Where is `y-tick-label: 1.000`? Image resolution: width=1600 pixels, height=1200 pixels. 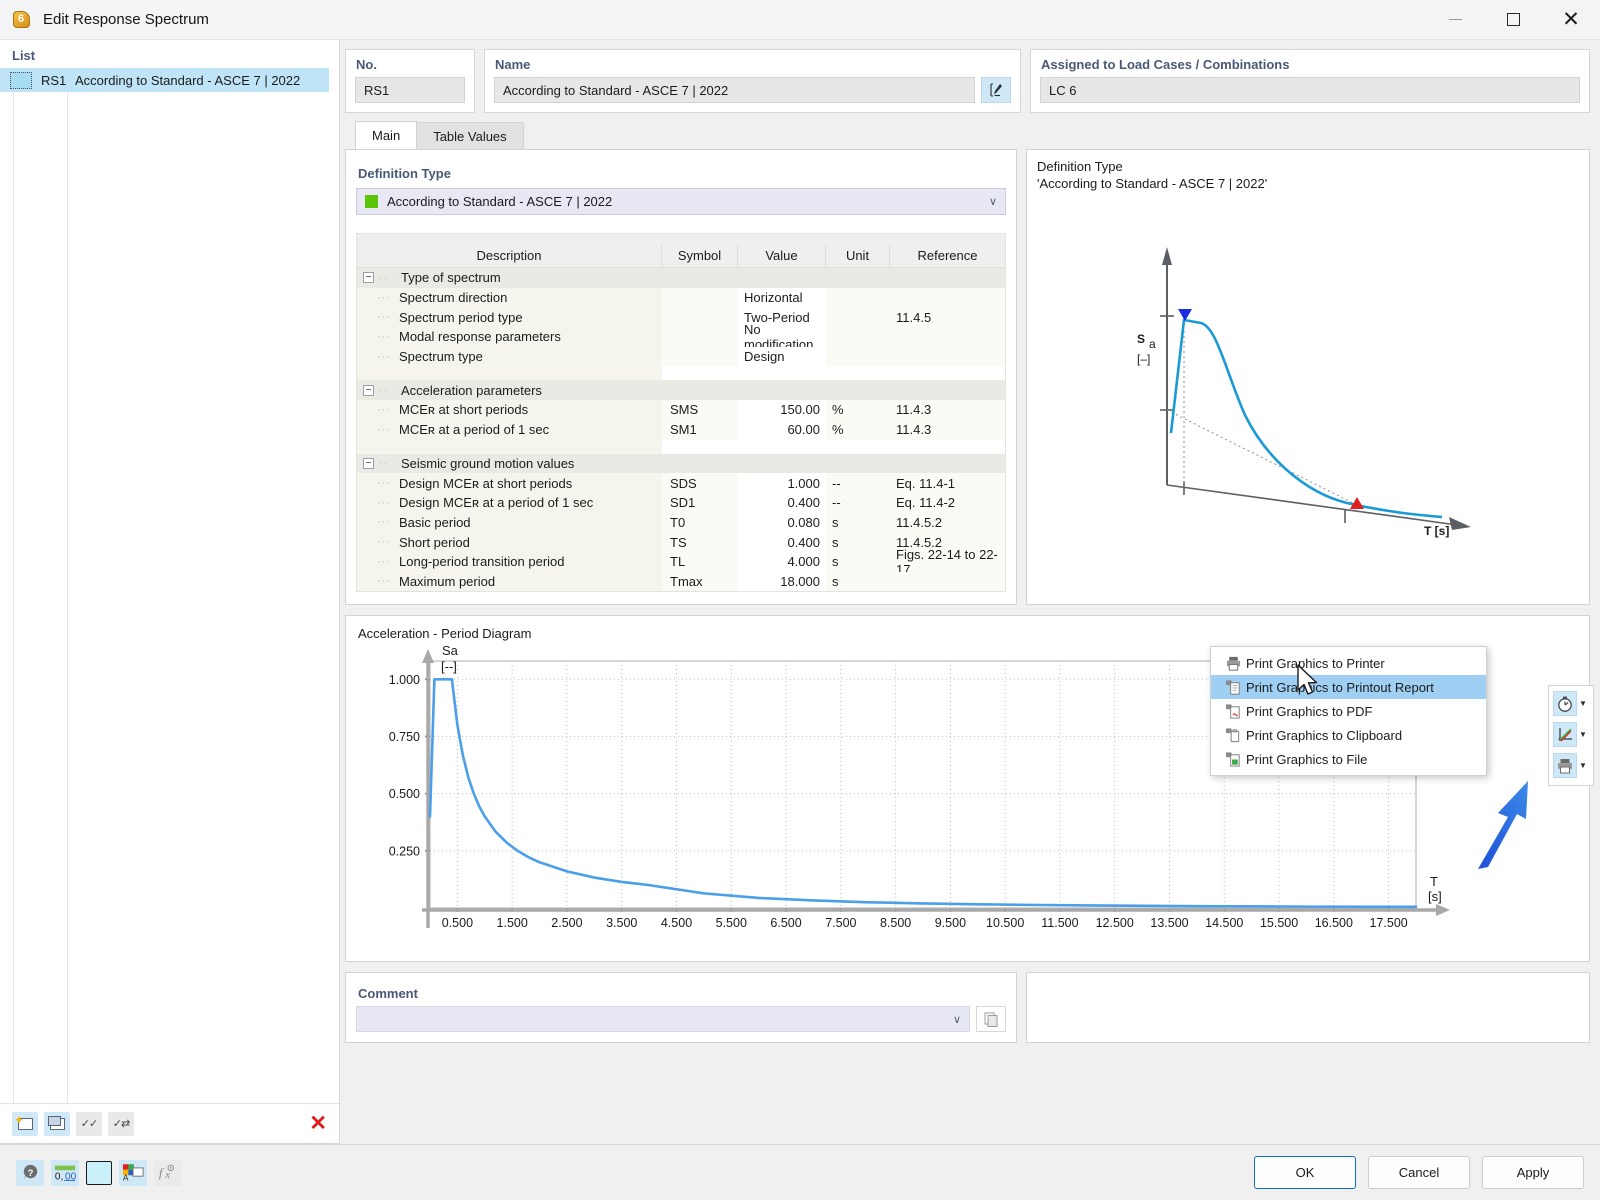 y-tick-label: 1.000 is located at coordinates (404, 680).